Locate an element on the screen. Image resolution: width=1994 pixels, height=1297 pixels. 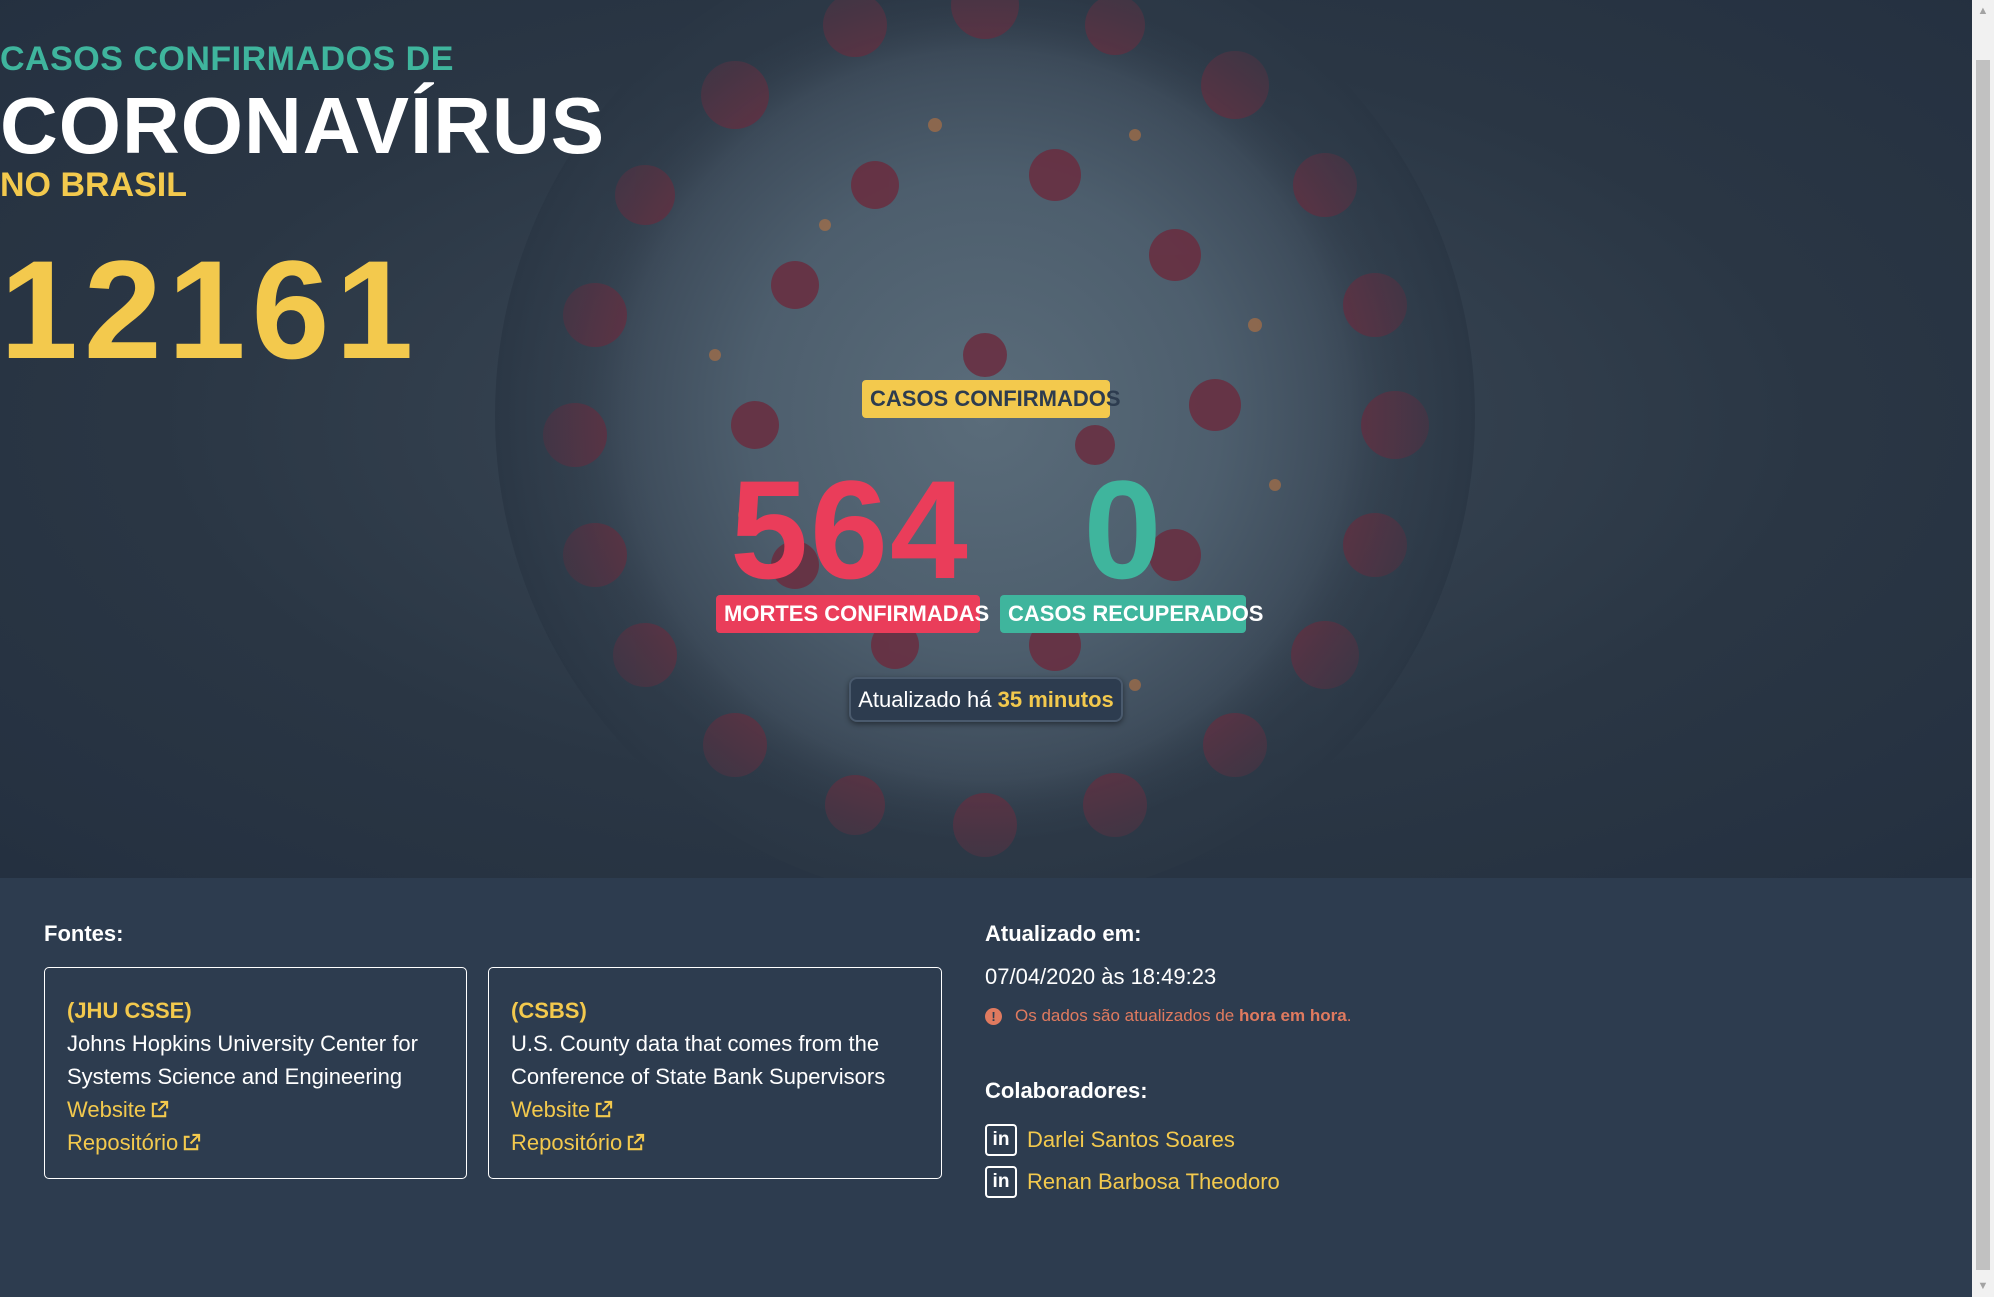
recovered-count: 0 is located at coordinates (1122, 529).